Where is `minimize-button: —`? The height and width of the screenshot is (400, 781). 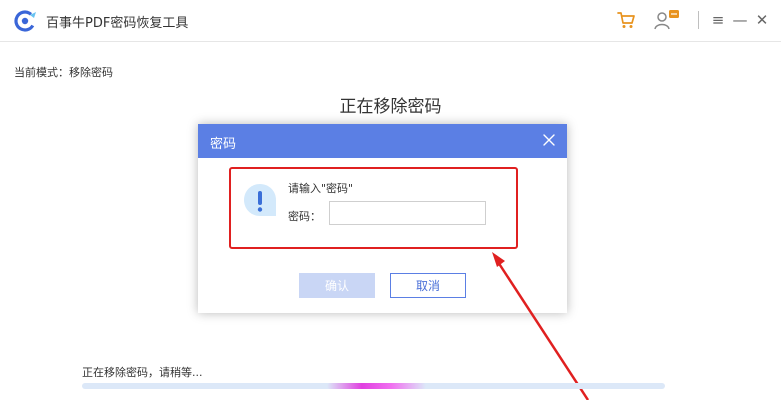 minimize-button: — is located at coordinates (740, 20).